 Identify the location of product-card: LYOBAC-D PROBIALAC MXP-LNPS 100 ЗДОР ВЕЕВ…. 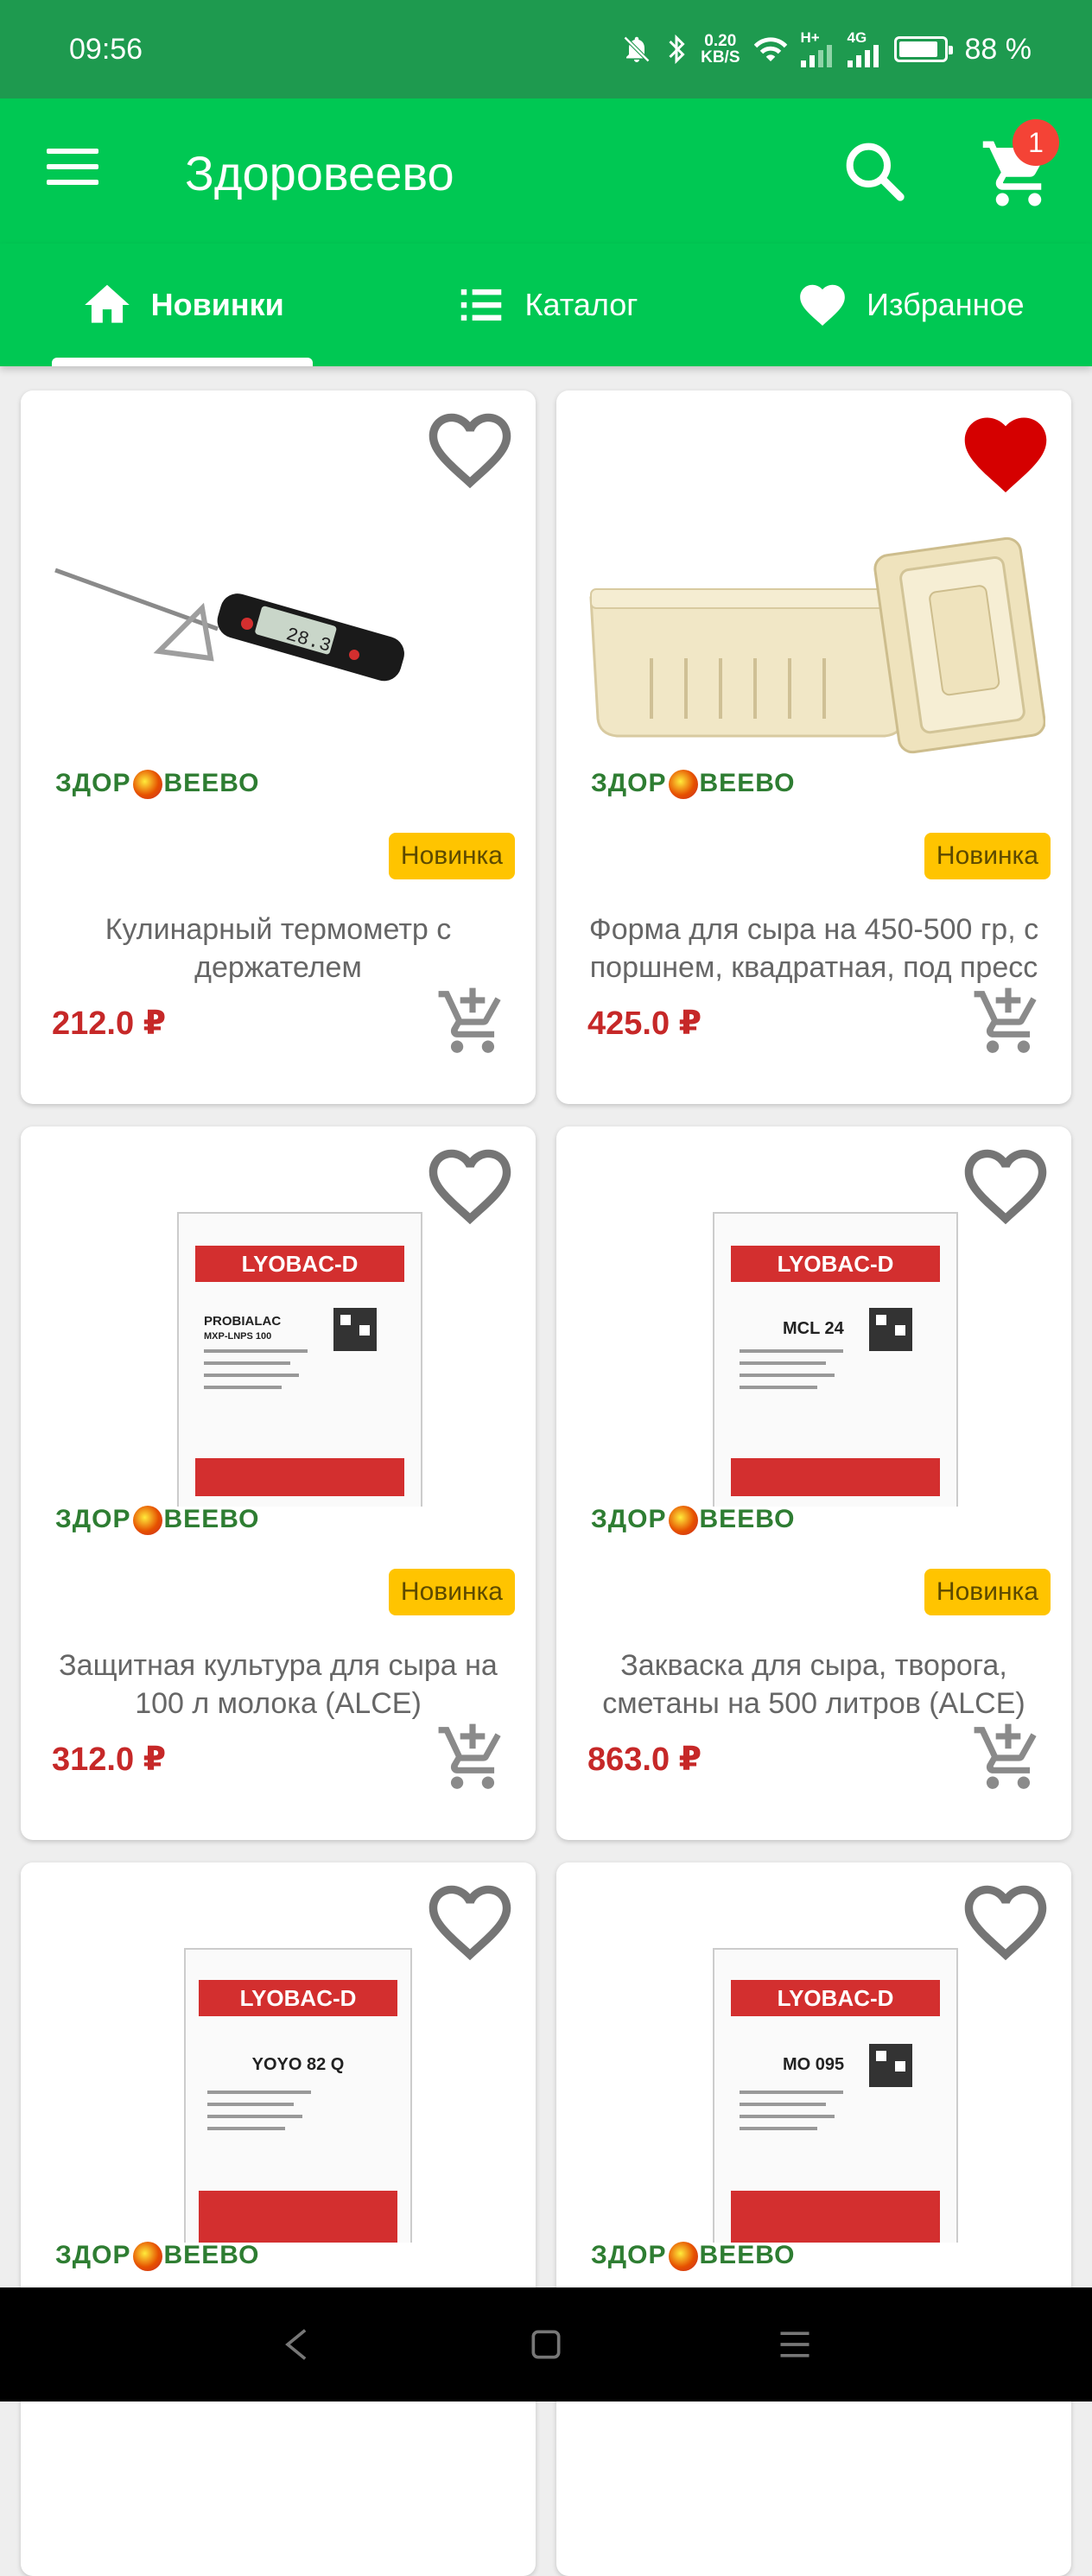
(278, 1483).